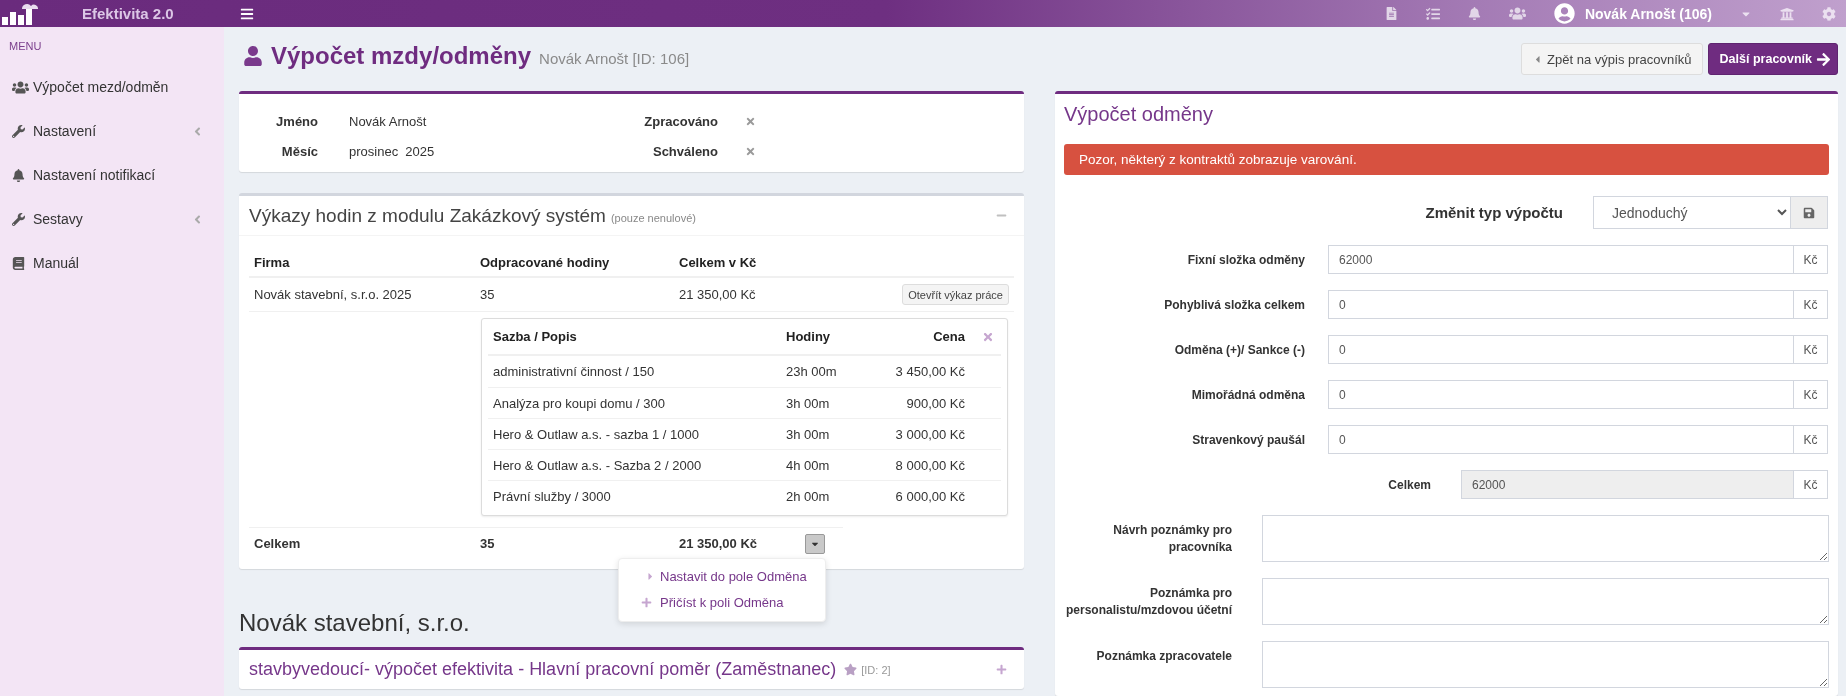 The image size is (1846, 696). Describe the element at coordinates (988, 336) in the screenshot. I see `close-icon` at that location.